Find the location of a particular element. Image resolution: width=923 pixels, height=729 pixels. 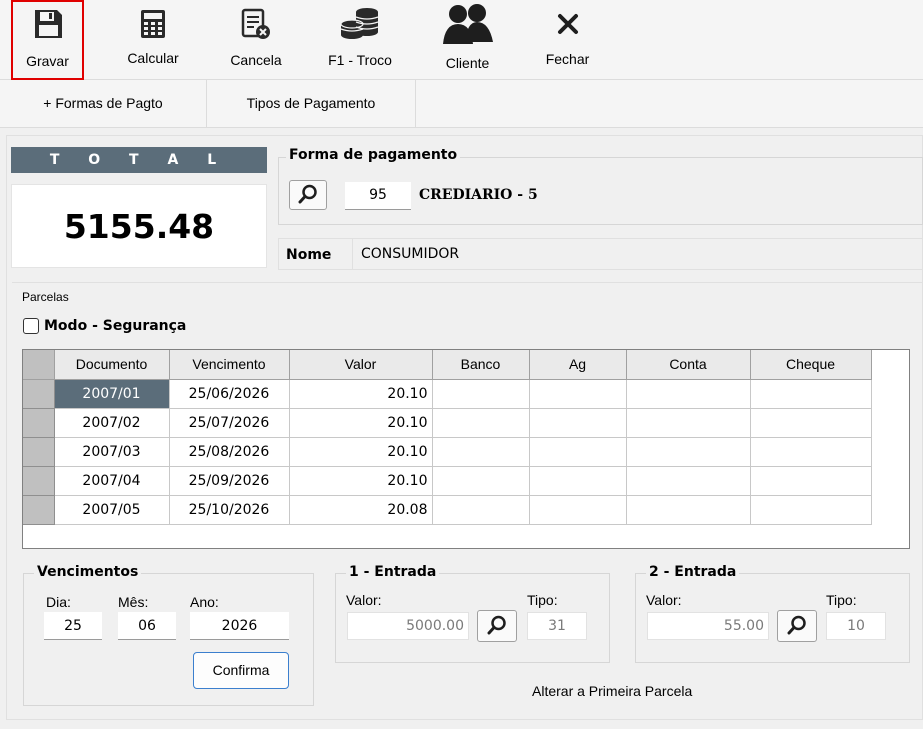

mes-label: Mês: is located at coordinates (133, 602).